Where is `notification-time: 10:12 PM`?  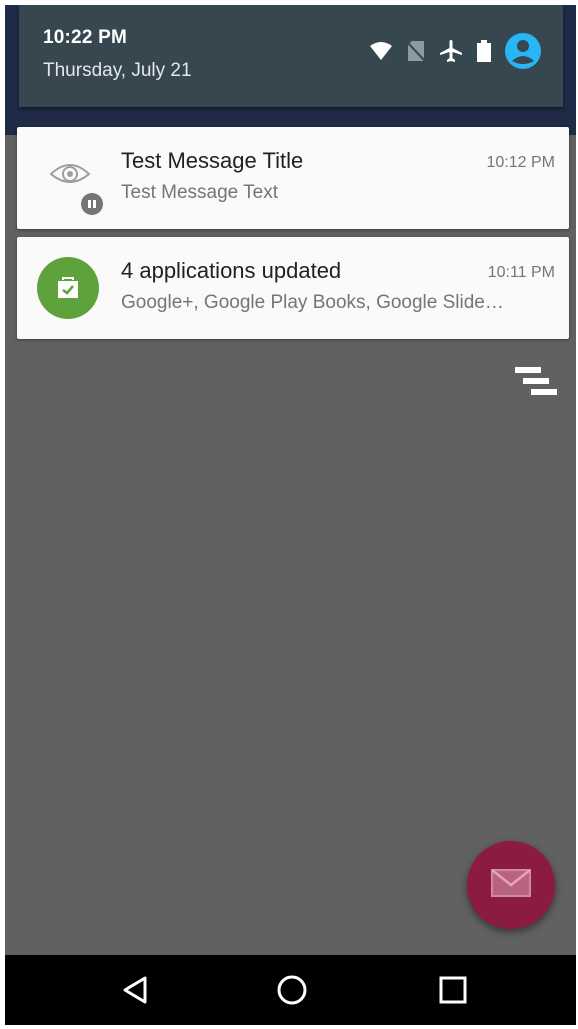 notification-time: 10:12 PM is located at coordinates (520, 162).